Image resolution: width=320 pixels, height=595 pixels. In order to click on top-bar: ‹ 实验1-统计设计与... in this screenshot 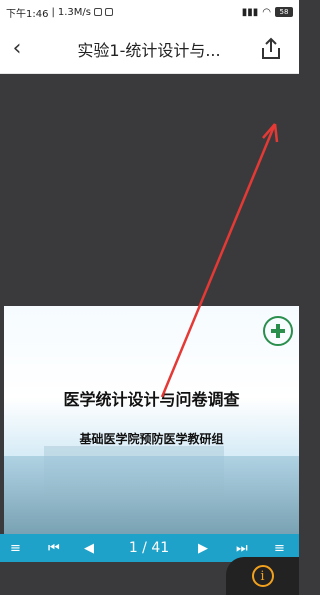, I will do `click(149, 49)`.